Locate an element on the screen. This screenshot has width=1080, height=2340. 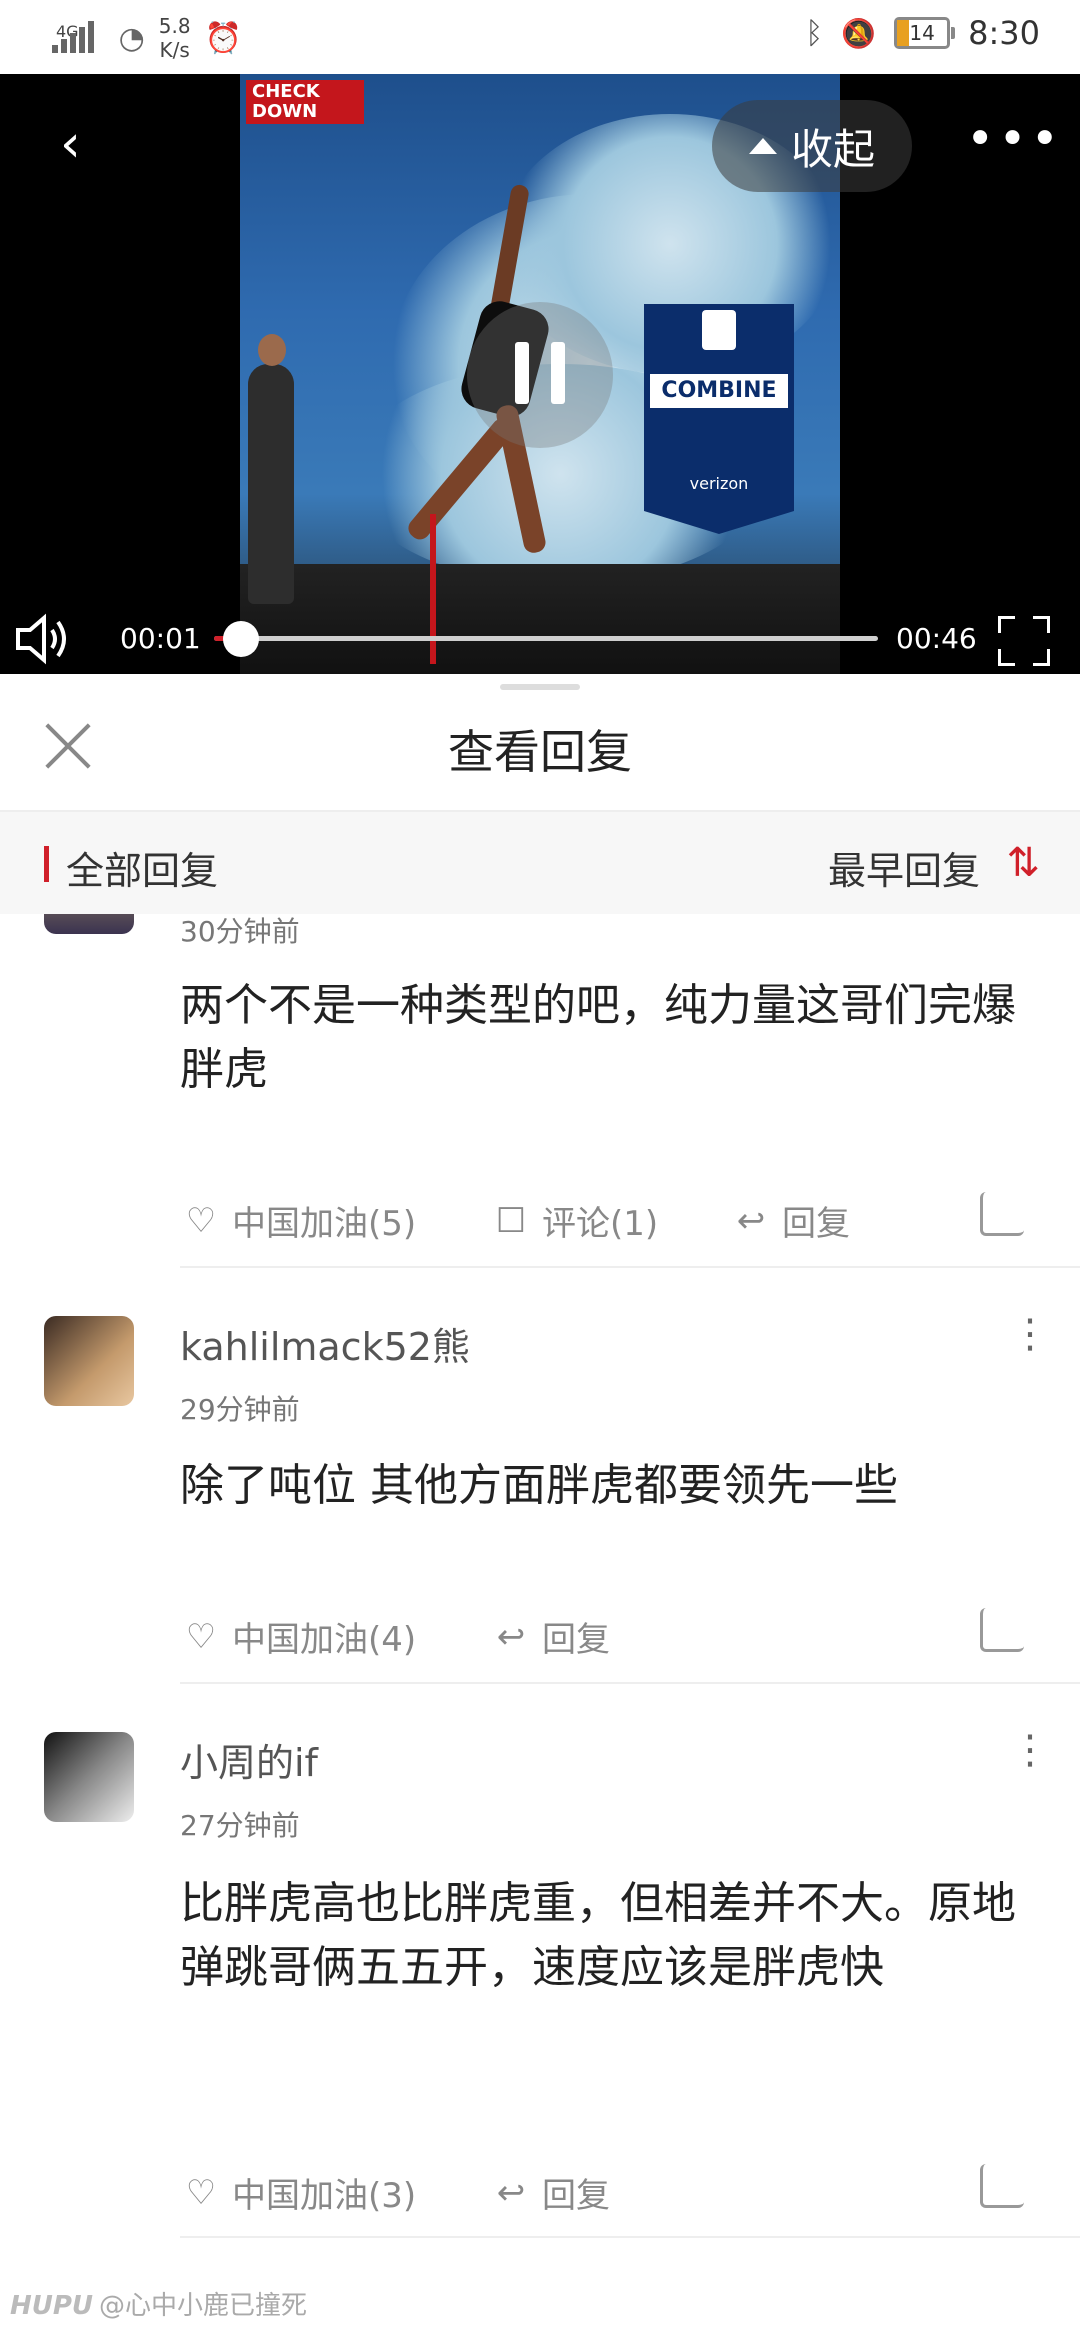
alarm-icon: ⏰ is located at coordinates (223, 38).